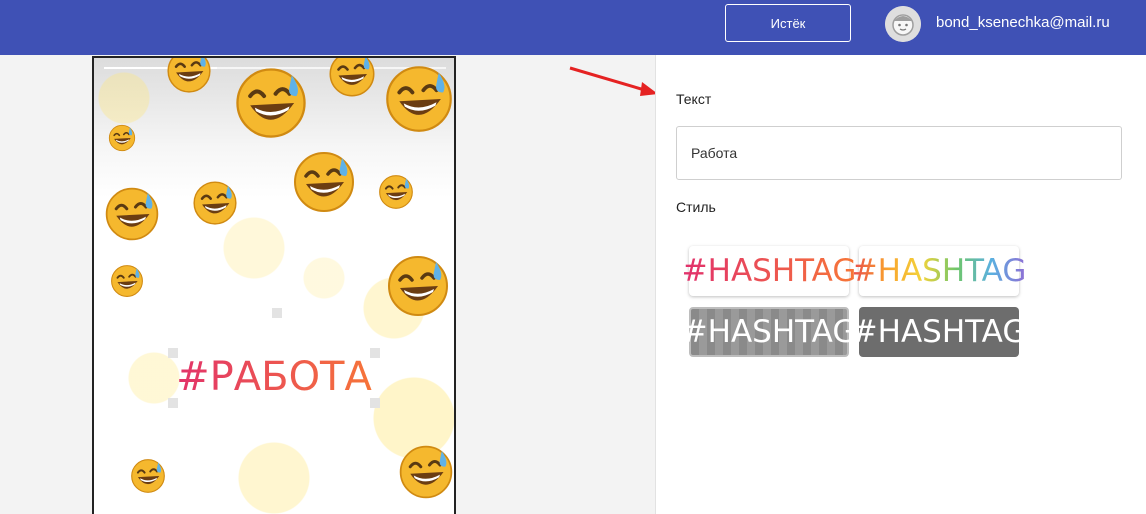  What do you see at coordinates (277, 313) in the screenshot?
I see `rotate-handle` at bounding box center [277, 313].